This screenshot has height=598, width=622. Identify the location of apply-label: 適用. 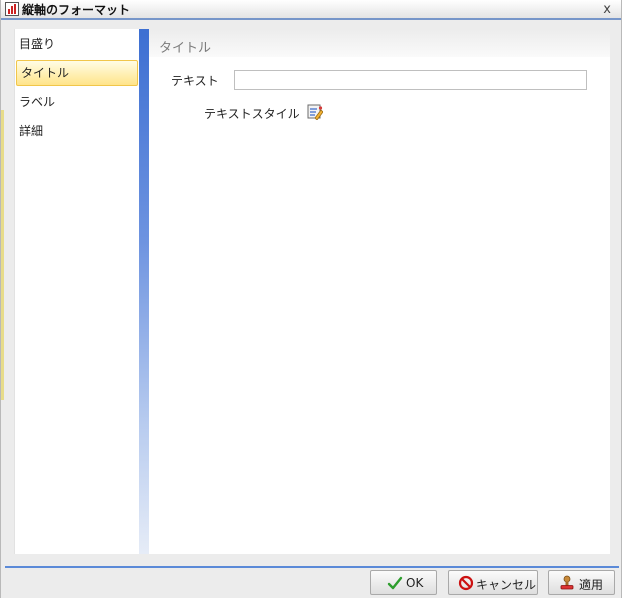
(591, 585).